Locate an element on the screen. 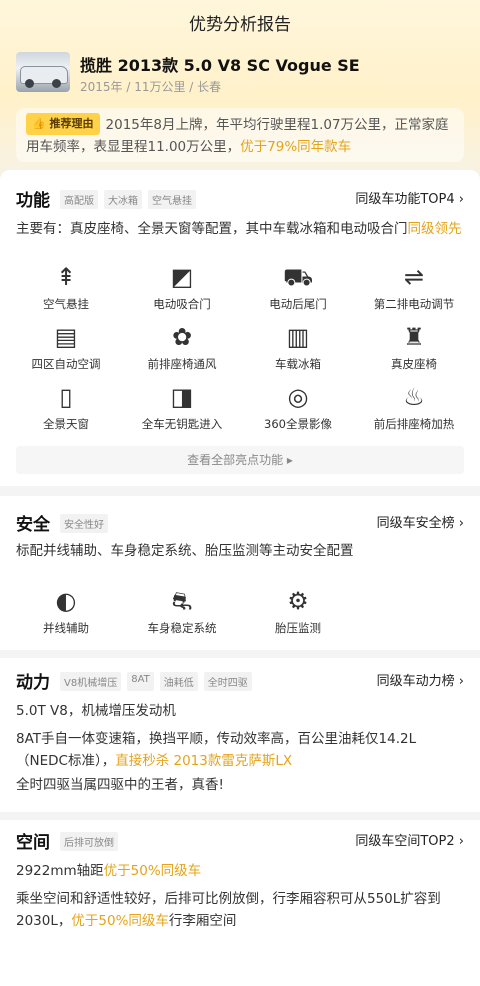 The image size is (480, 986). sunroof-icon: ▯ is located at coordinates (66, 397).